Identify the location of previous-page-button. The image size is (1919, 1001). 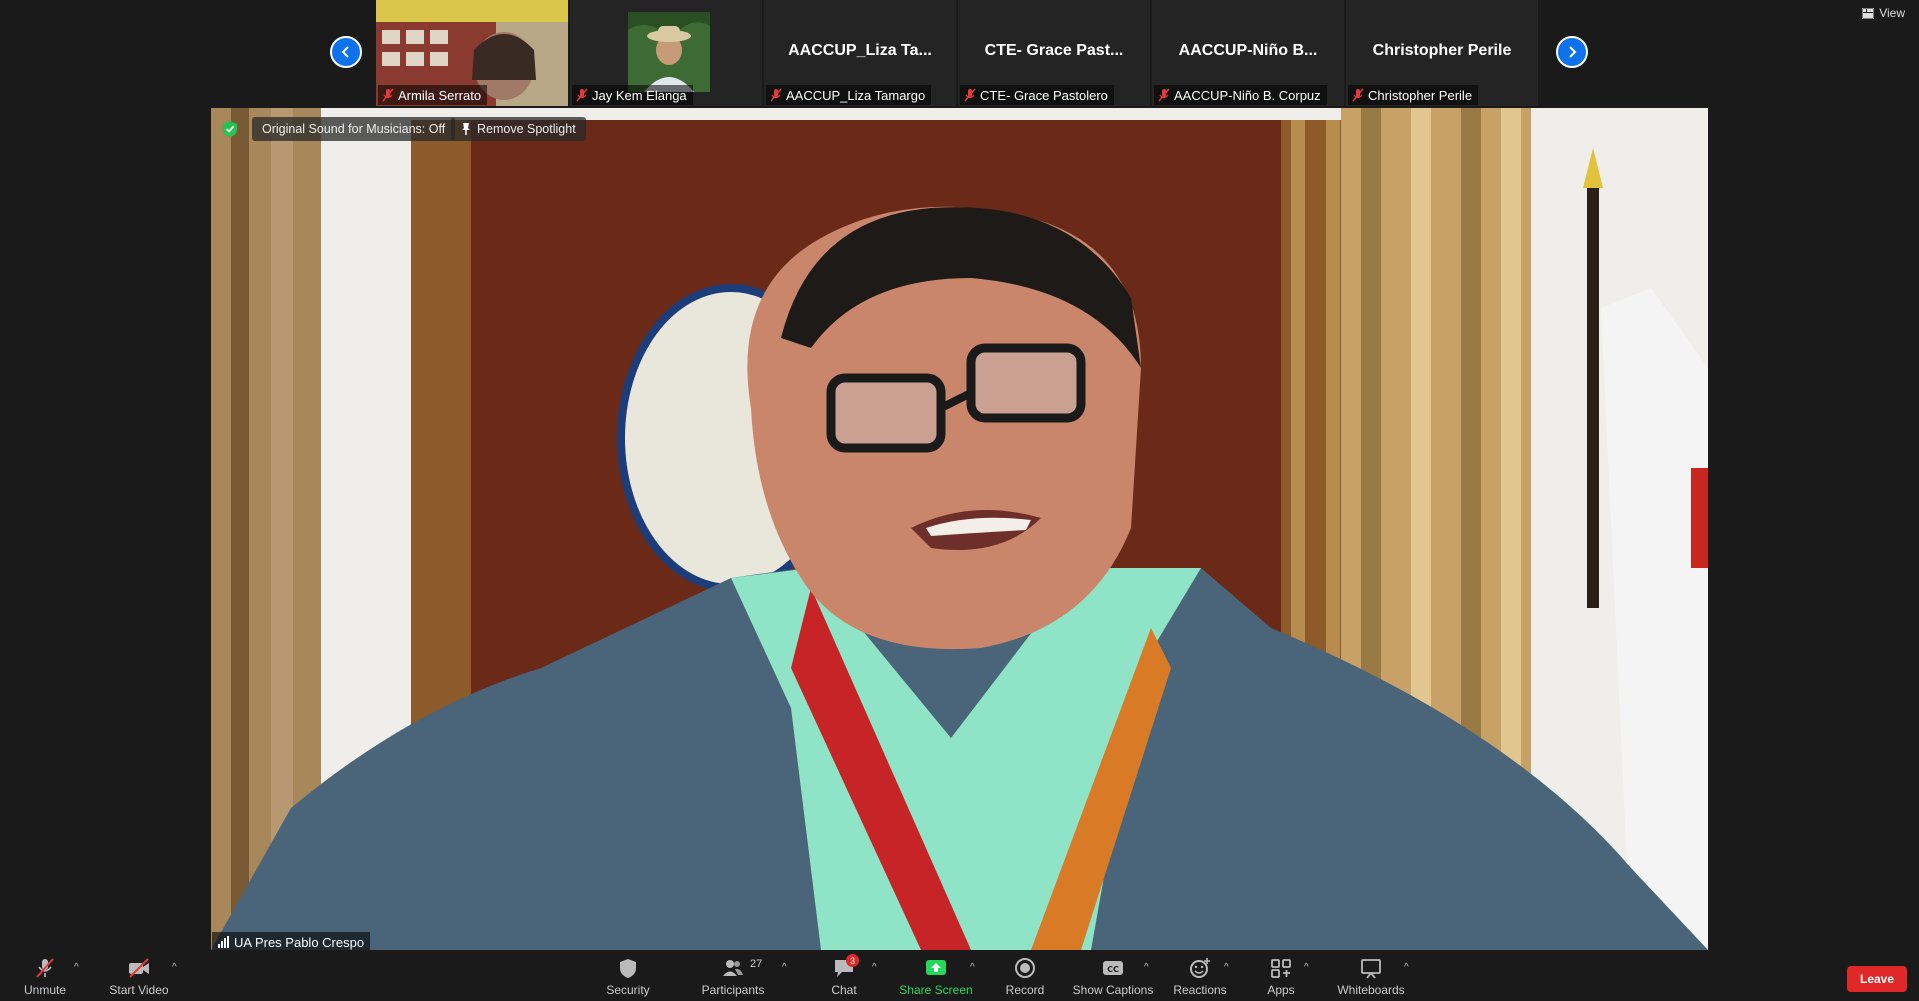
(346, 52).